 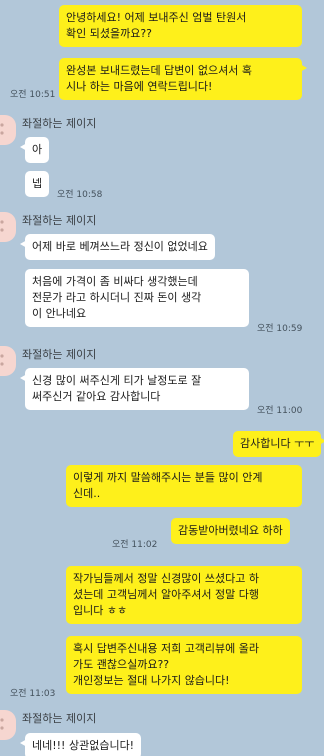 What do you see at coordinates (33, 95) in the screenshot?
I see `message-time: 오전 10:51` at bounding box center [33, 95].